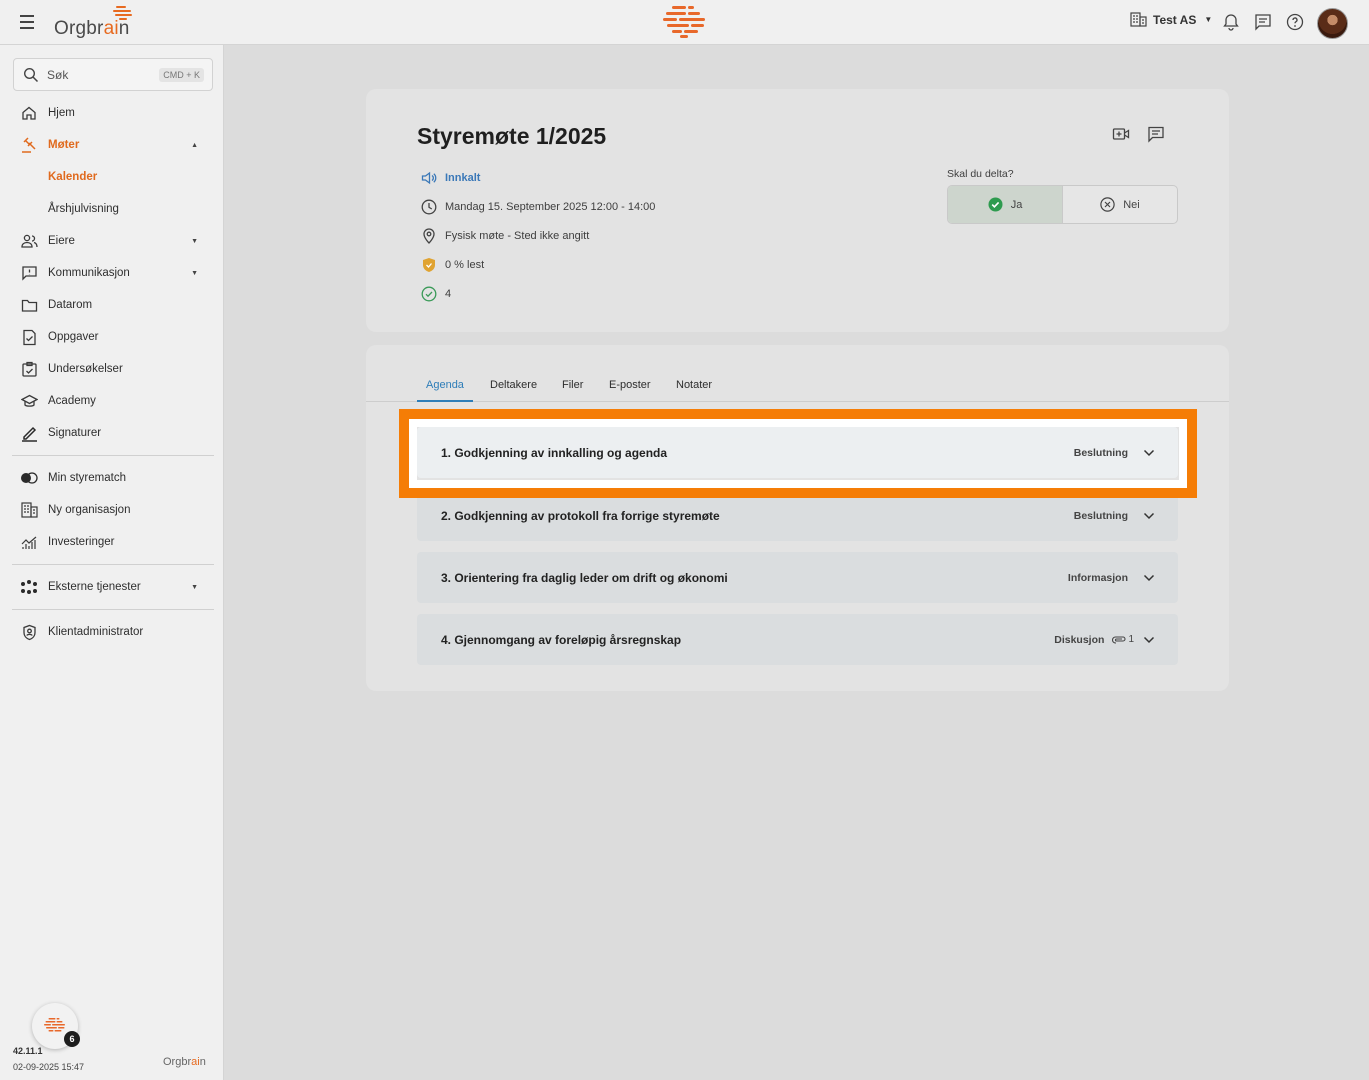  I want to click on attachment-count-text: 1, so click(1131, 639).